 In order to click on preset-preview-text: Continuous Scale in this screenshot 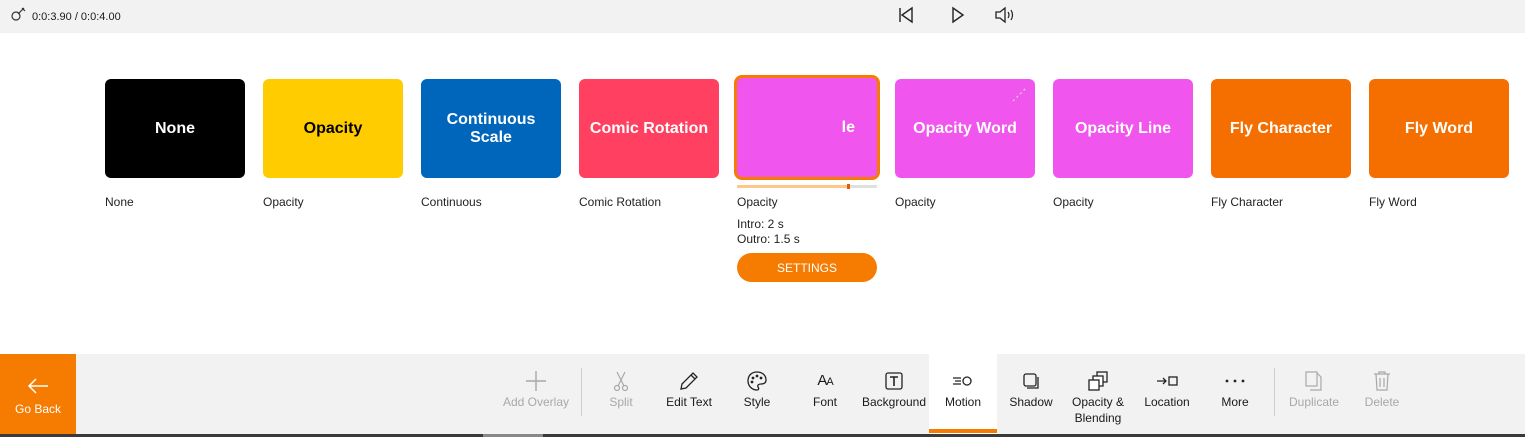, I will do `click(491, 128)`.